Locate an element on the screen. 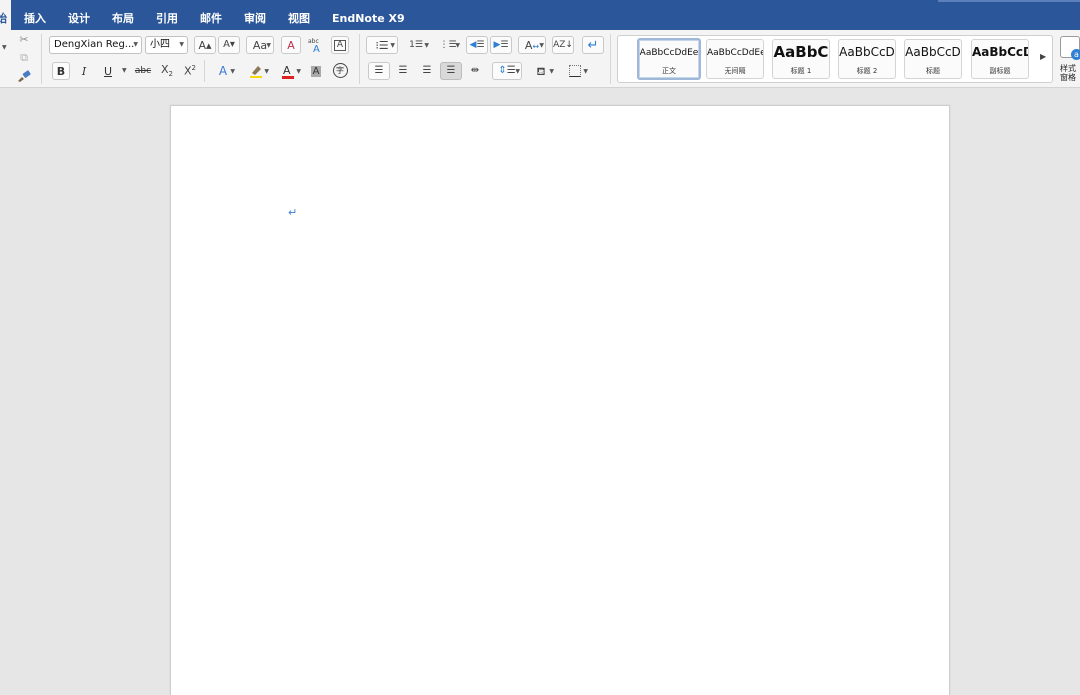 This screenshot has width=1080, height=695. style-normal: AaBbCcDdEe 正文 is located at coordinates (669, 59).